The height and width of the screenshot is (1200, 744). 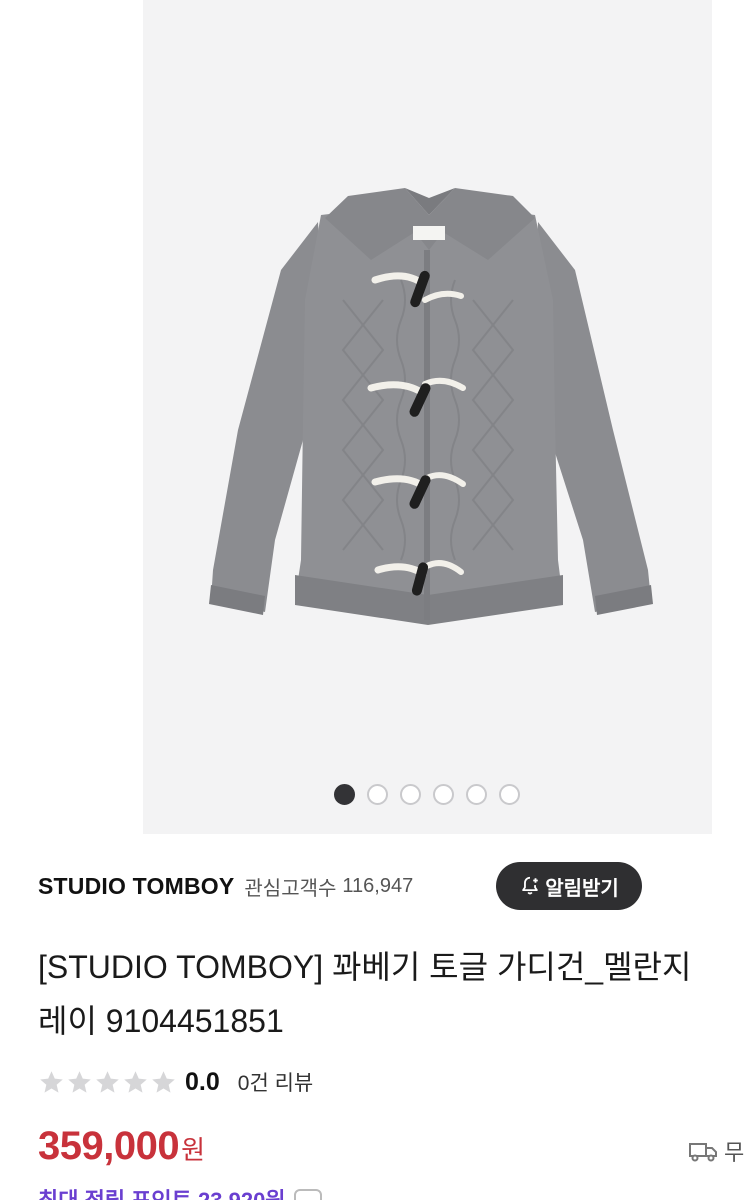 What do you see at coordinates (136, 886) in the screenshot?
I see `brand-name-link: STUDIO TOMBOY` at bounding box center [136, 886].